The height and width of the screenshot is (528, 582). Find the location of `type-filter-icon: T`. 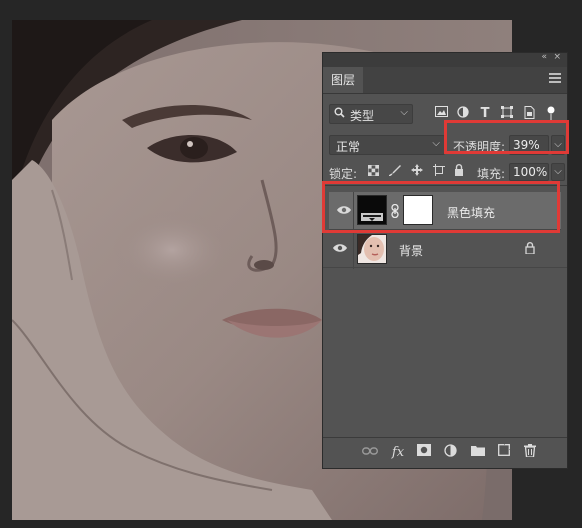

type-filter-icon: T is located at coordinates (485, 114).